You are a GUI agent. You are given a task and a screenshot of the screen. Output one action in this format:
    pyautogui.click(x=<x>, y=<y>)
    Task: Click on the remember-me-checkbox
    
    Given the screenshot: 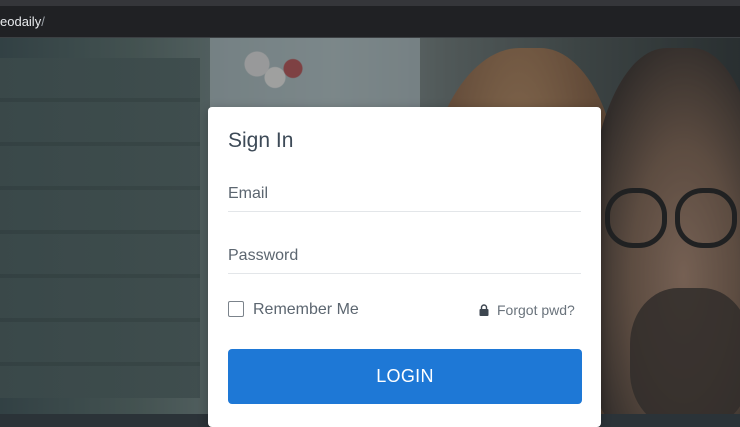 What is the action you would take?
    pyautogui.click(x=236, y=309)
    